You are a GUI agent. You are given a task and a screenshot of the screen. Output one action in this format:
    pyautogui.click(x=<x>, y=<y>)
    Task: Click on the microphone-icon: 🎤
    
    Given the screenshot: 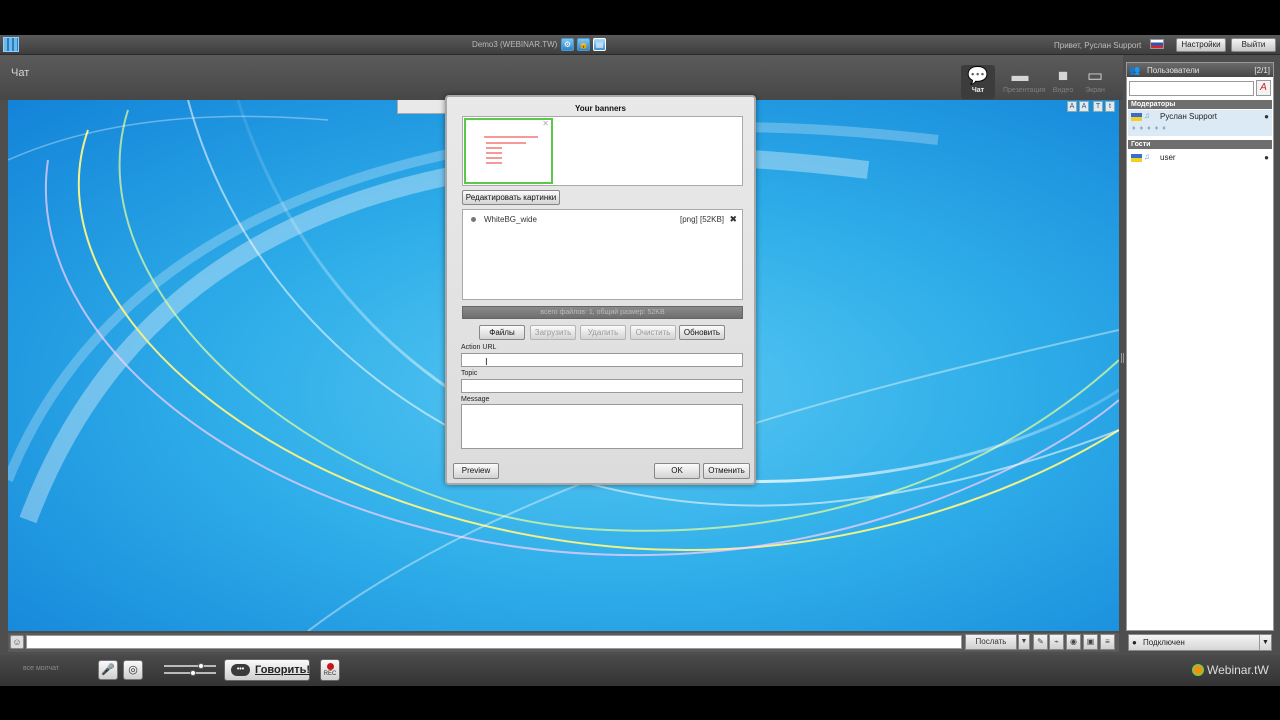 What is the action you would take?
    pyautogui.click(x=108, y=670)
    